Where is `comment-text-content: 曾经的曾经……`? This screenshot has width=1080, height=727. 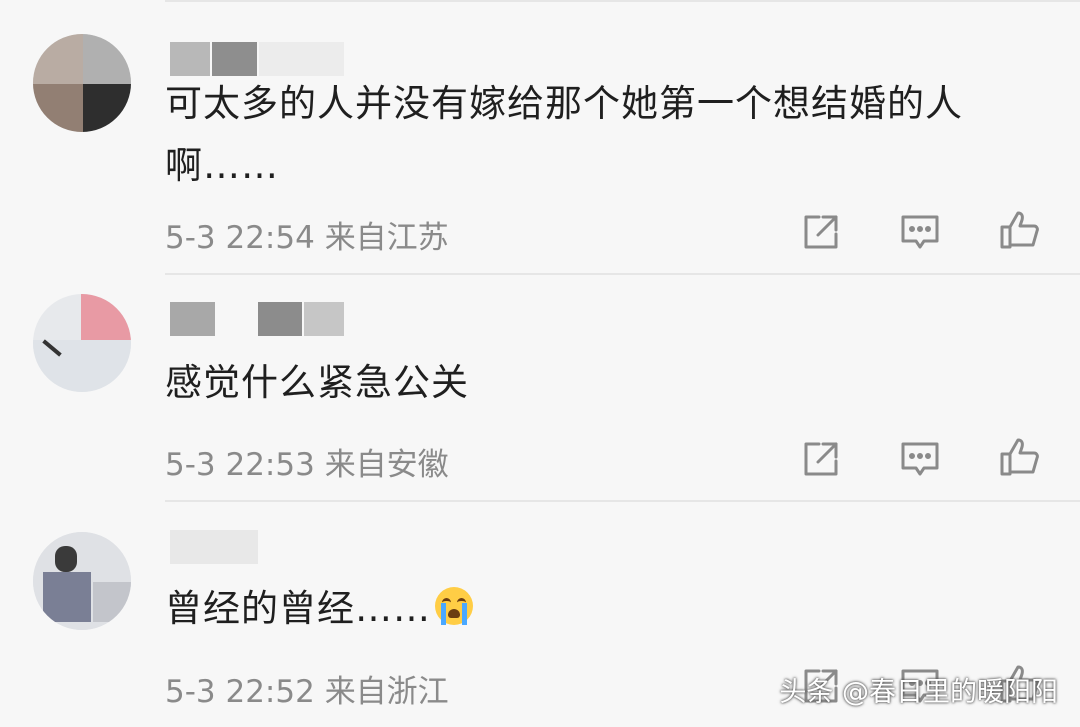
comment-text-content: 曾经的曾经…… is located at coordinates (298, 608).